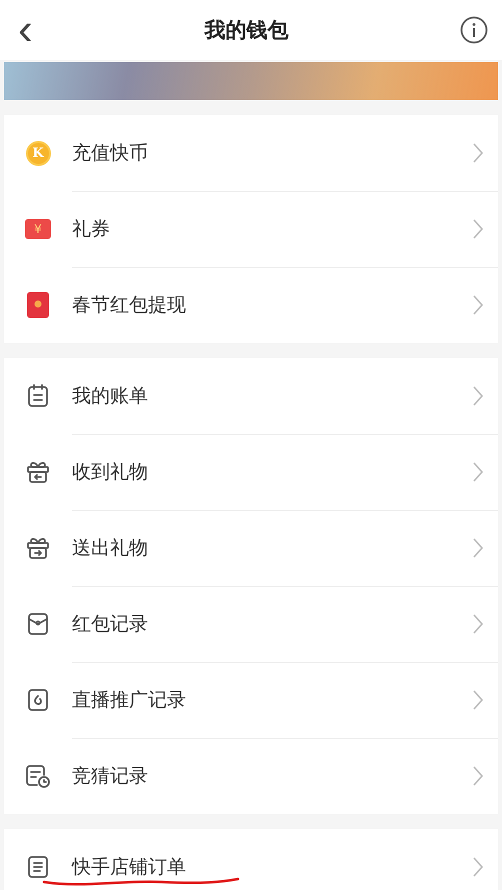 The height and width of the screenshot is (890, 502). Describe the element at coordinates (129, 305) in the screenshot. I see `menu-item: 春节红包提现` at that location.